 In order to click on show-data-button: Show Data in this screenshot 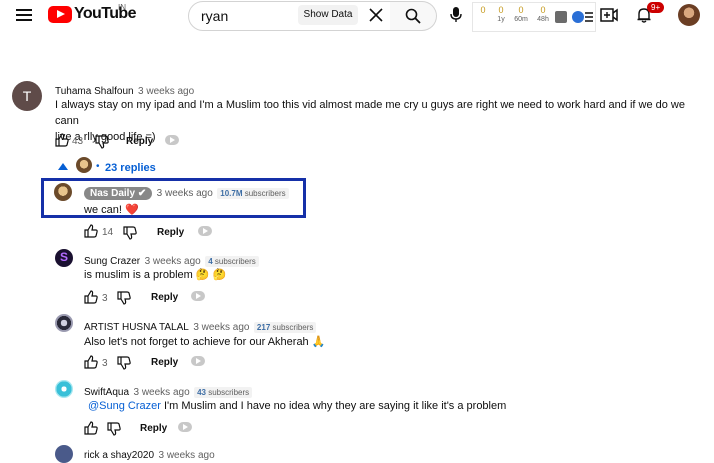, I will do `click(328, 15)`.